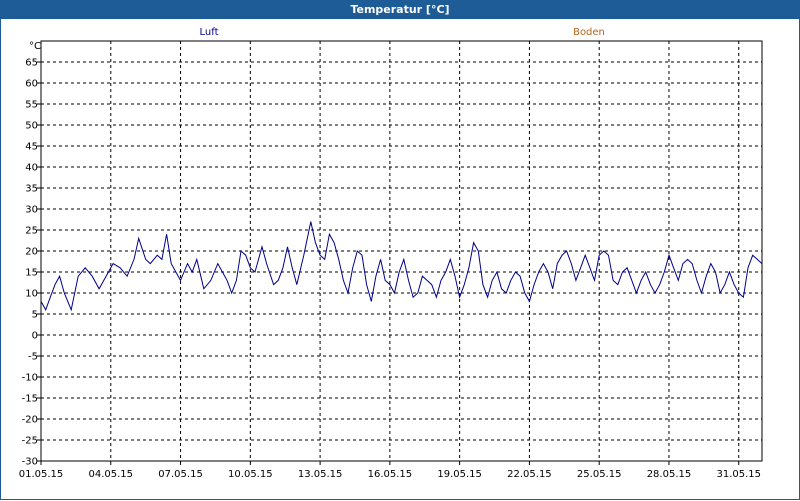 This screenshot has width=800, height=501. What do you see at coordinates (31, 294) in the screenshot?
I see `y-tick-label: 10` at bounding box center [31, 294].